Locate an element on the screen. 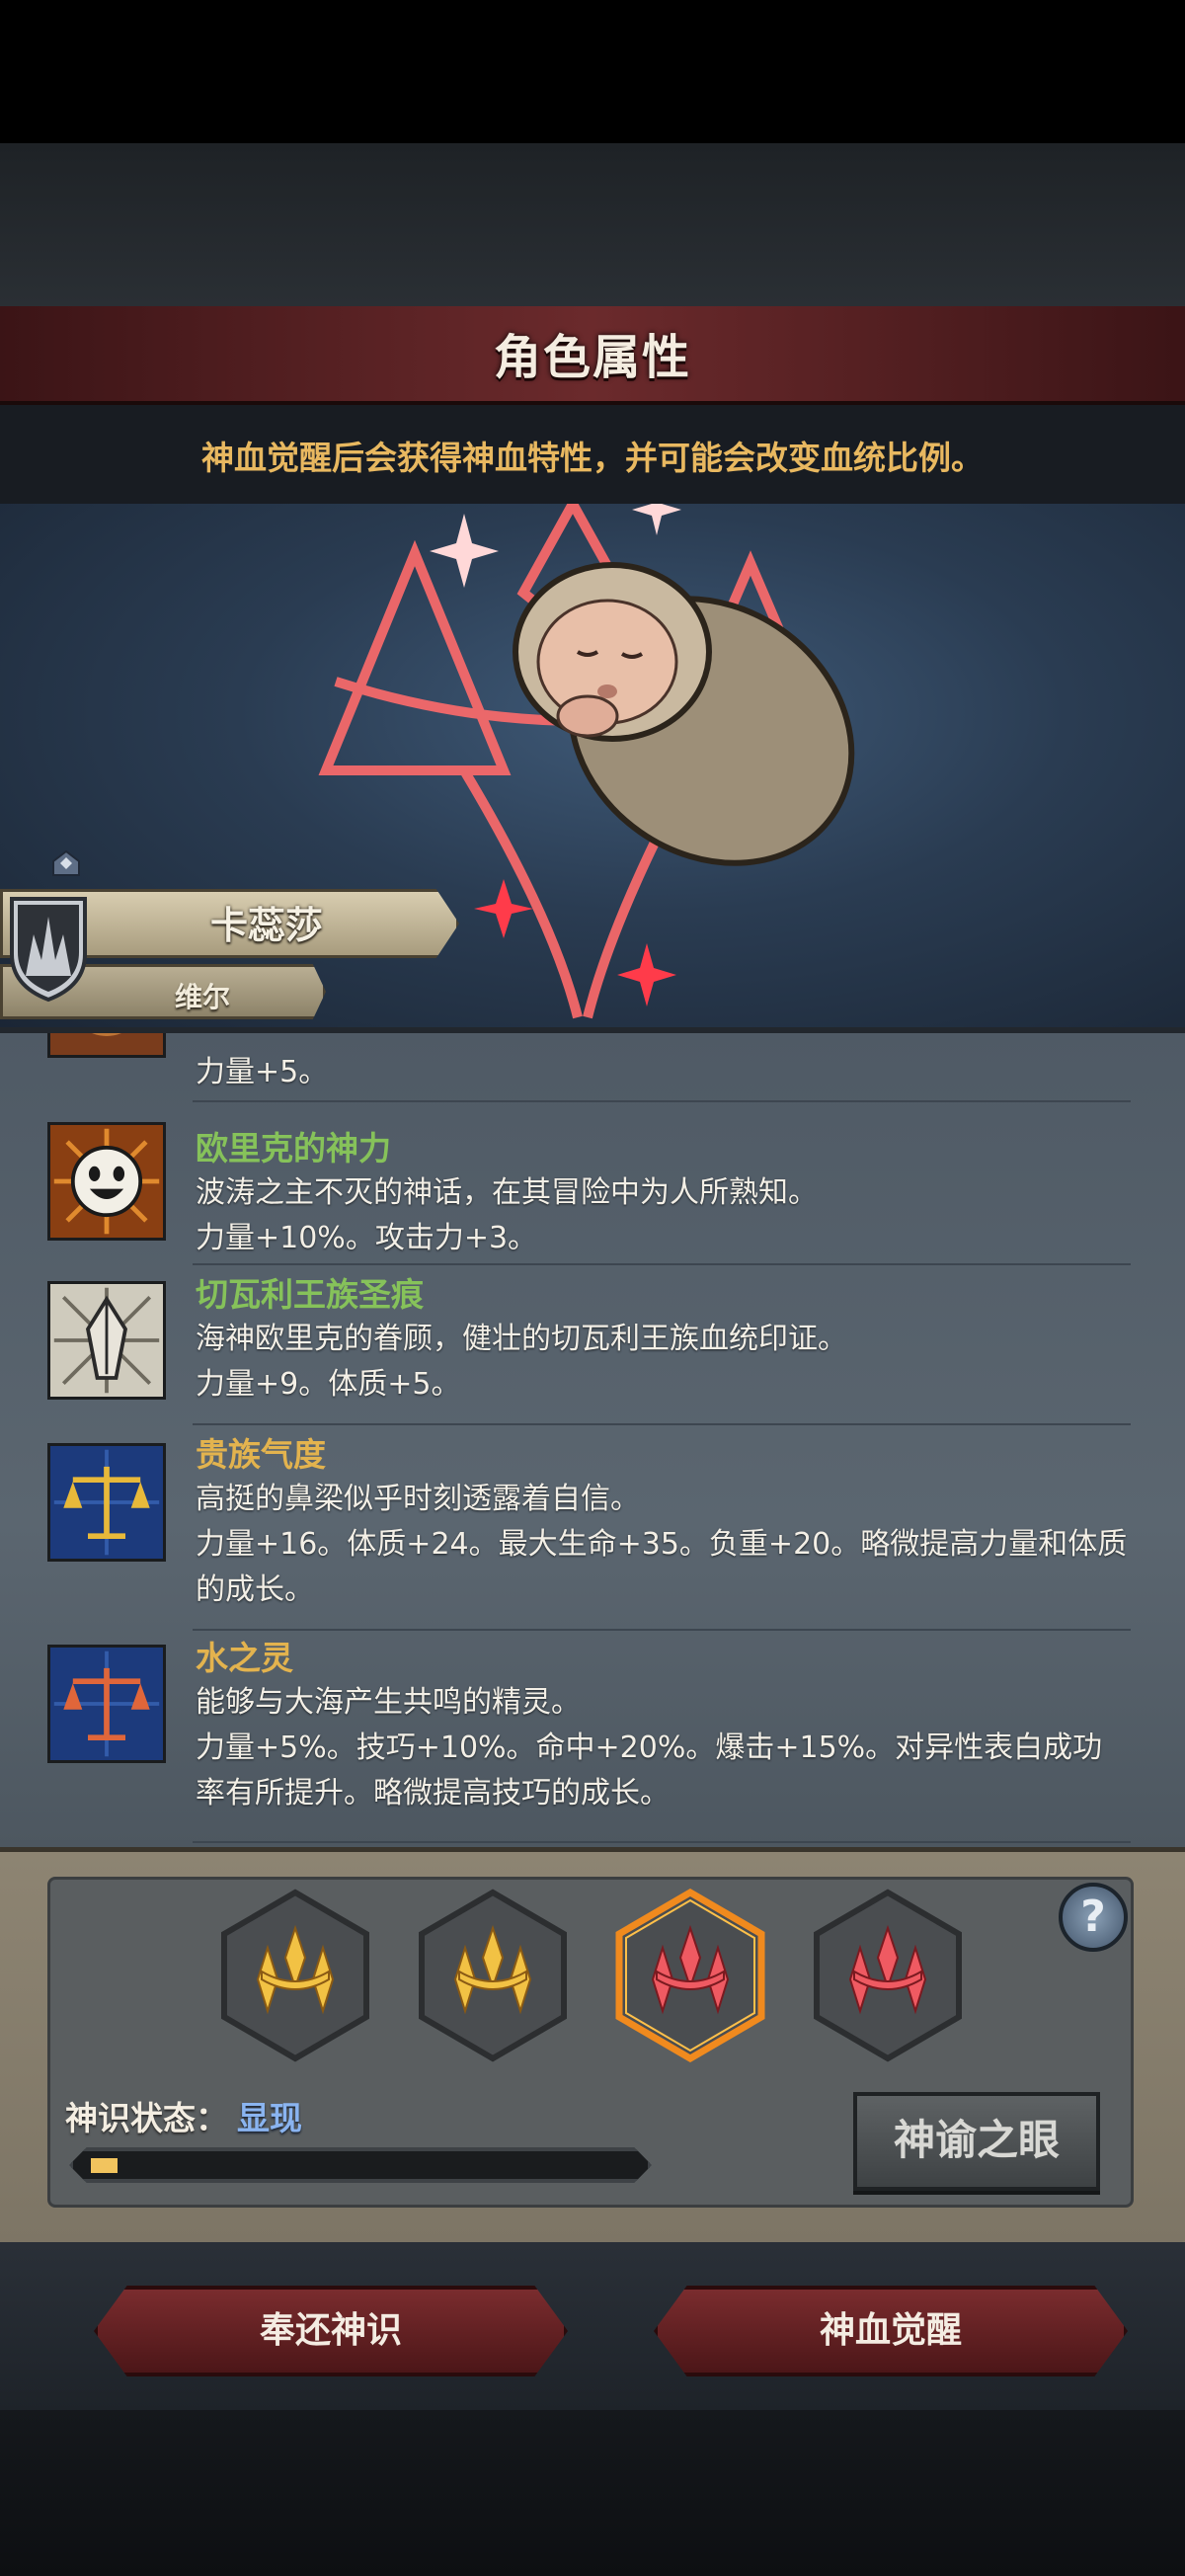 The image size is (1185, 2576). trait-description: 高挺的鼻梁似乎时刻透露着自信。 is located at coordinates (418, 1499).